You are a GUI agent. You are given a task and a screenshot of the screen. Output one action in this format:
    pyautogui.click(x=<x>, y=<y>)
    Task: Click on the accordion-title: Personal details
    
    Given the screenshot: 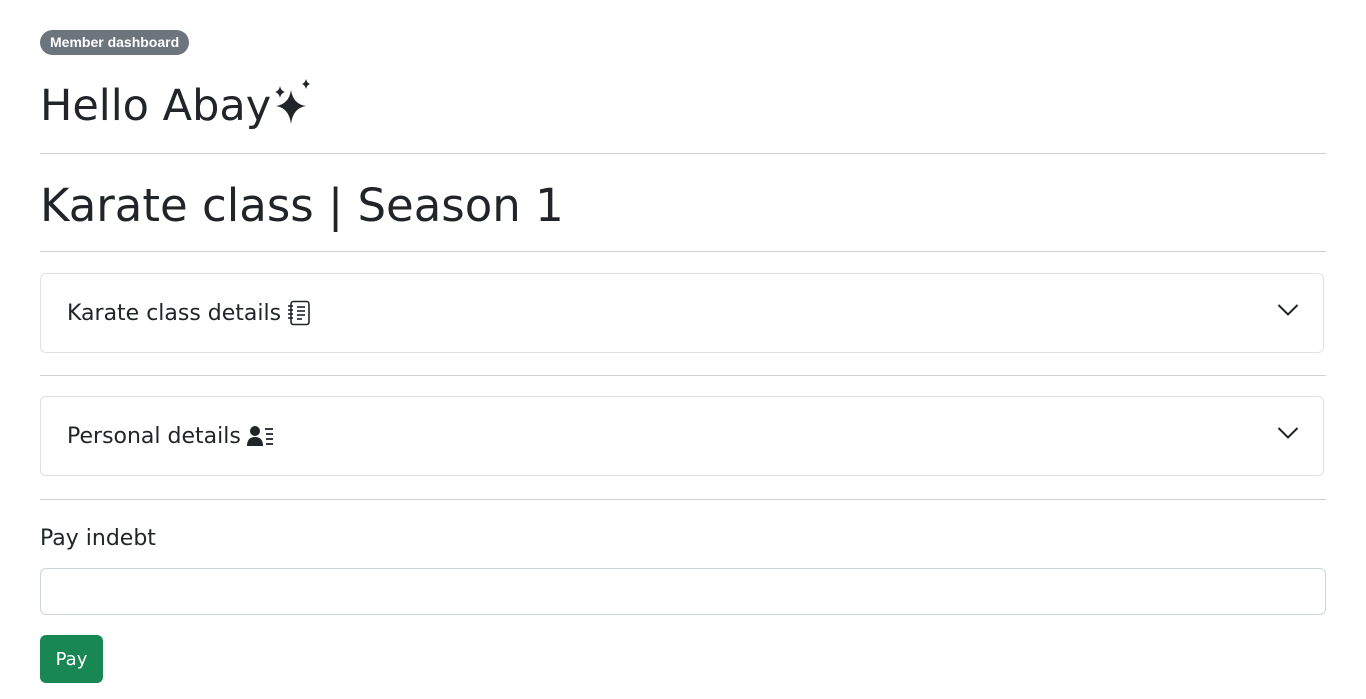 What is the action you would take?
    pyautogui.click(x=154, y=436)
    